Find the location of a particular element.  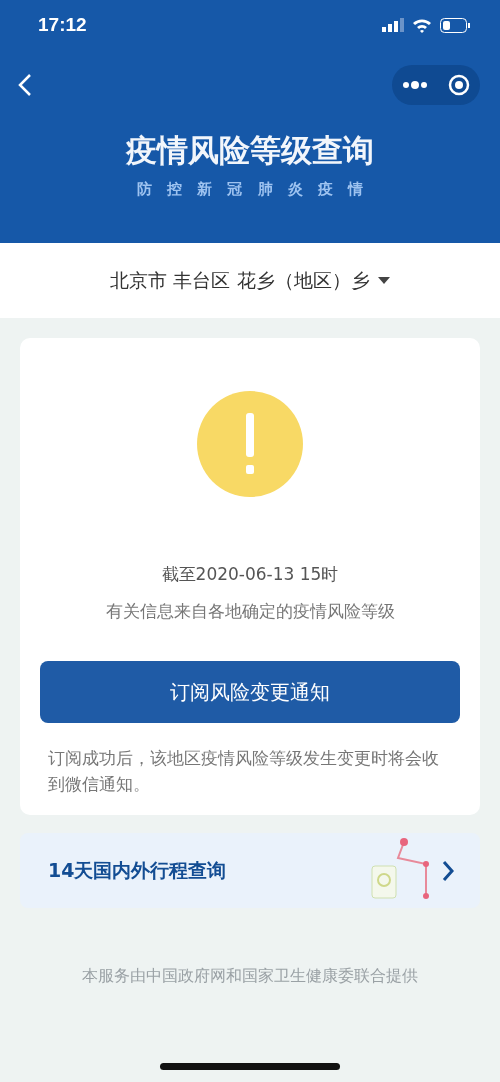

page-title: 疫情风险等级查询 is located at coordinates (250, 150).